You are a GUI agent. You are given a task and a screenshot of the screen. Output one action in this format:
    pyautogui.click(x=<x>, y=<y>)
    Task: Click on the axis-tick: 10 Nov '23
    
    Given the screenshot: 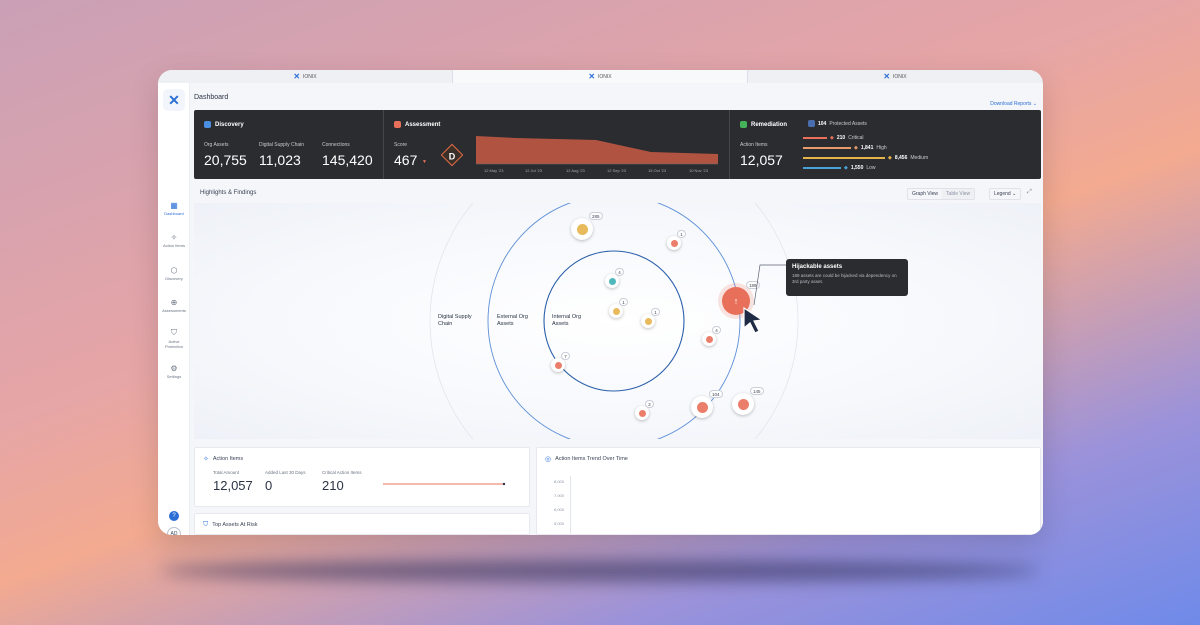 What is the action you would take?
    pyautogui.click(x=698, y=170)
    